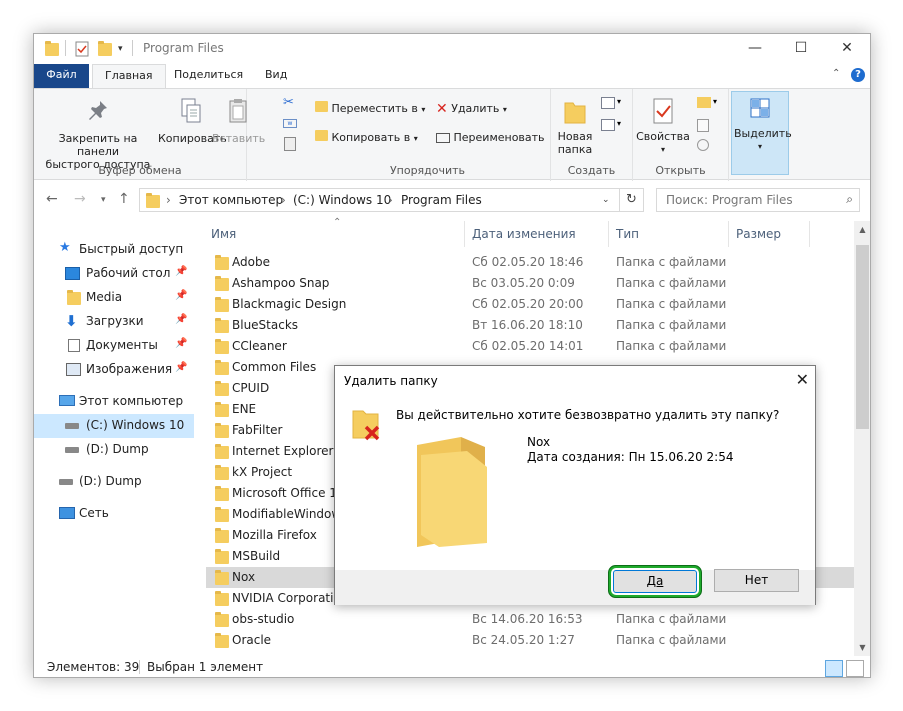  Describe the element at coordinates (114, 402) in the screenshot. I see `nav-this-pc: Этот компьютер` at that location.